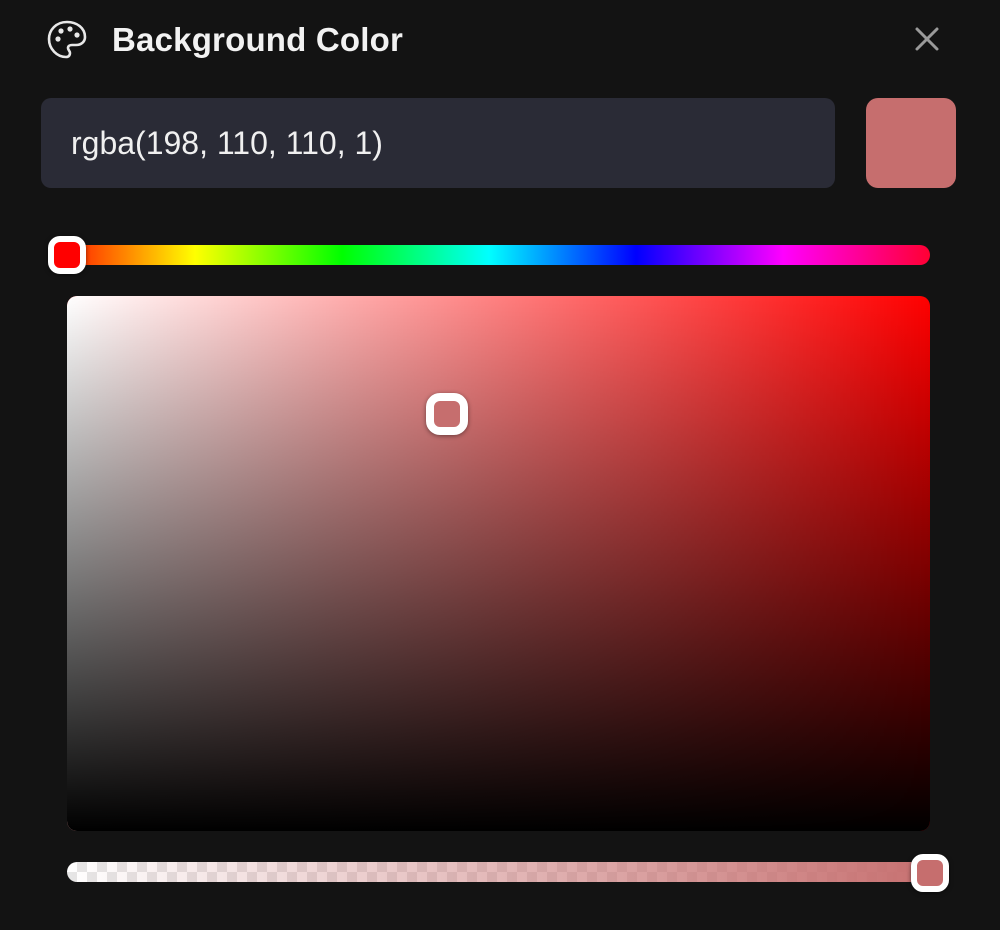  I want to click on picker-header: Background Color, so click(223, 40).